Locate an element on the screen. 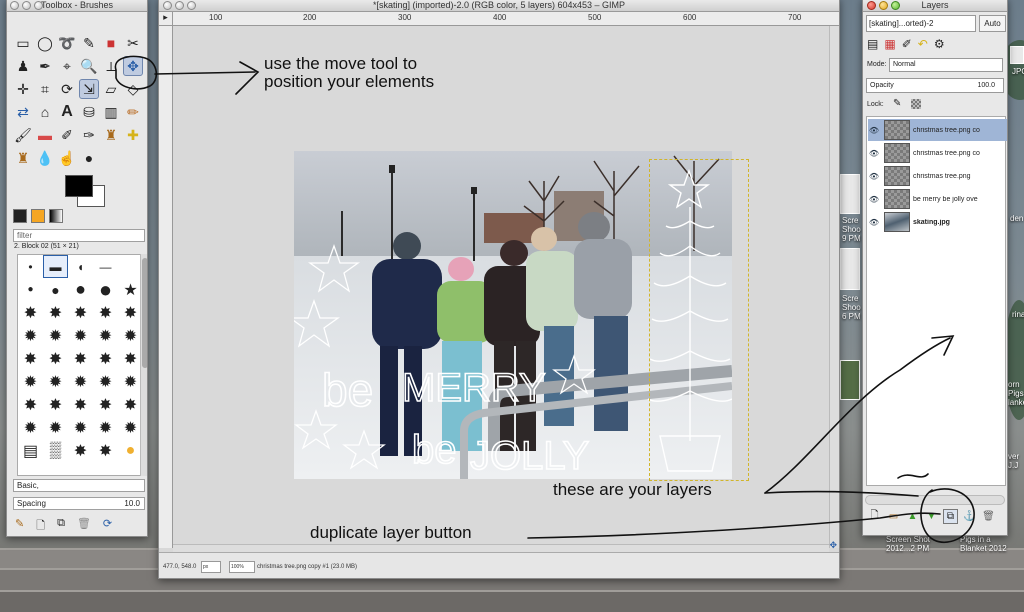  new-brush-icon: 🗋 is located at coordinates (40, 526).